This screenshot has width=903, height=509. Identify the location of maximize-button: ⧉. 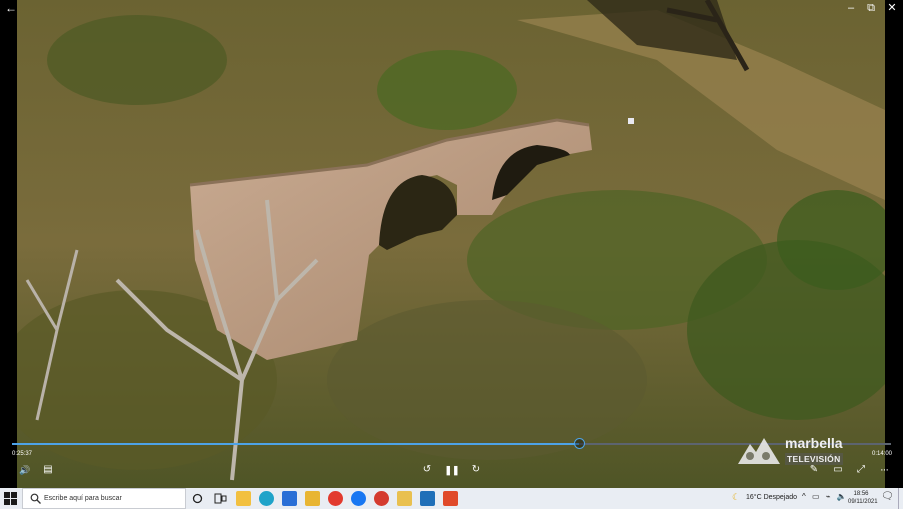
(871, 8).